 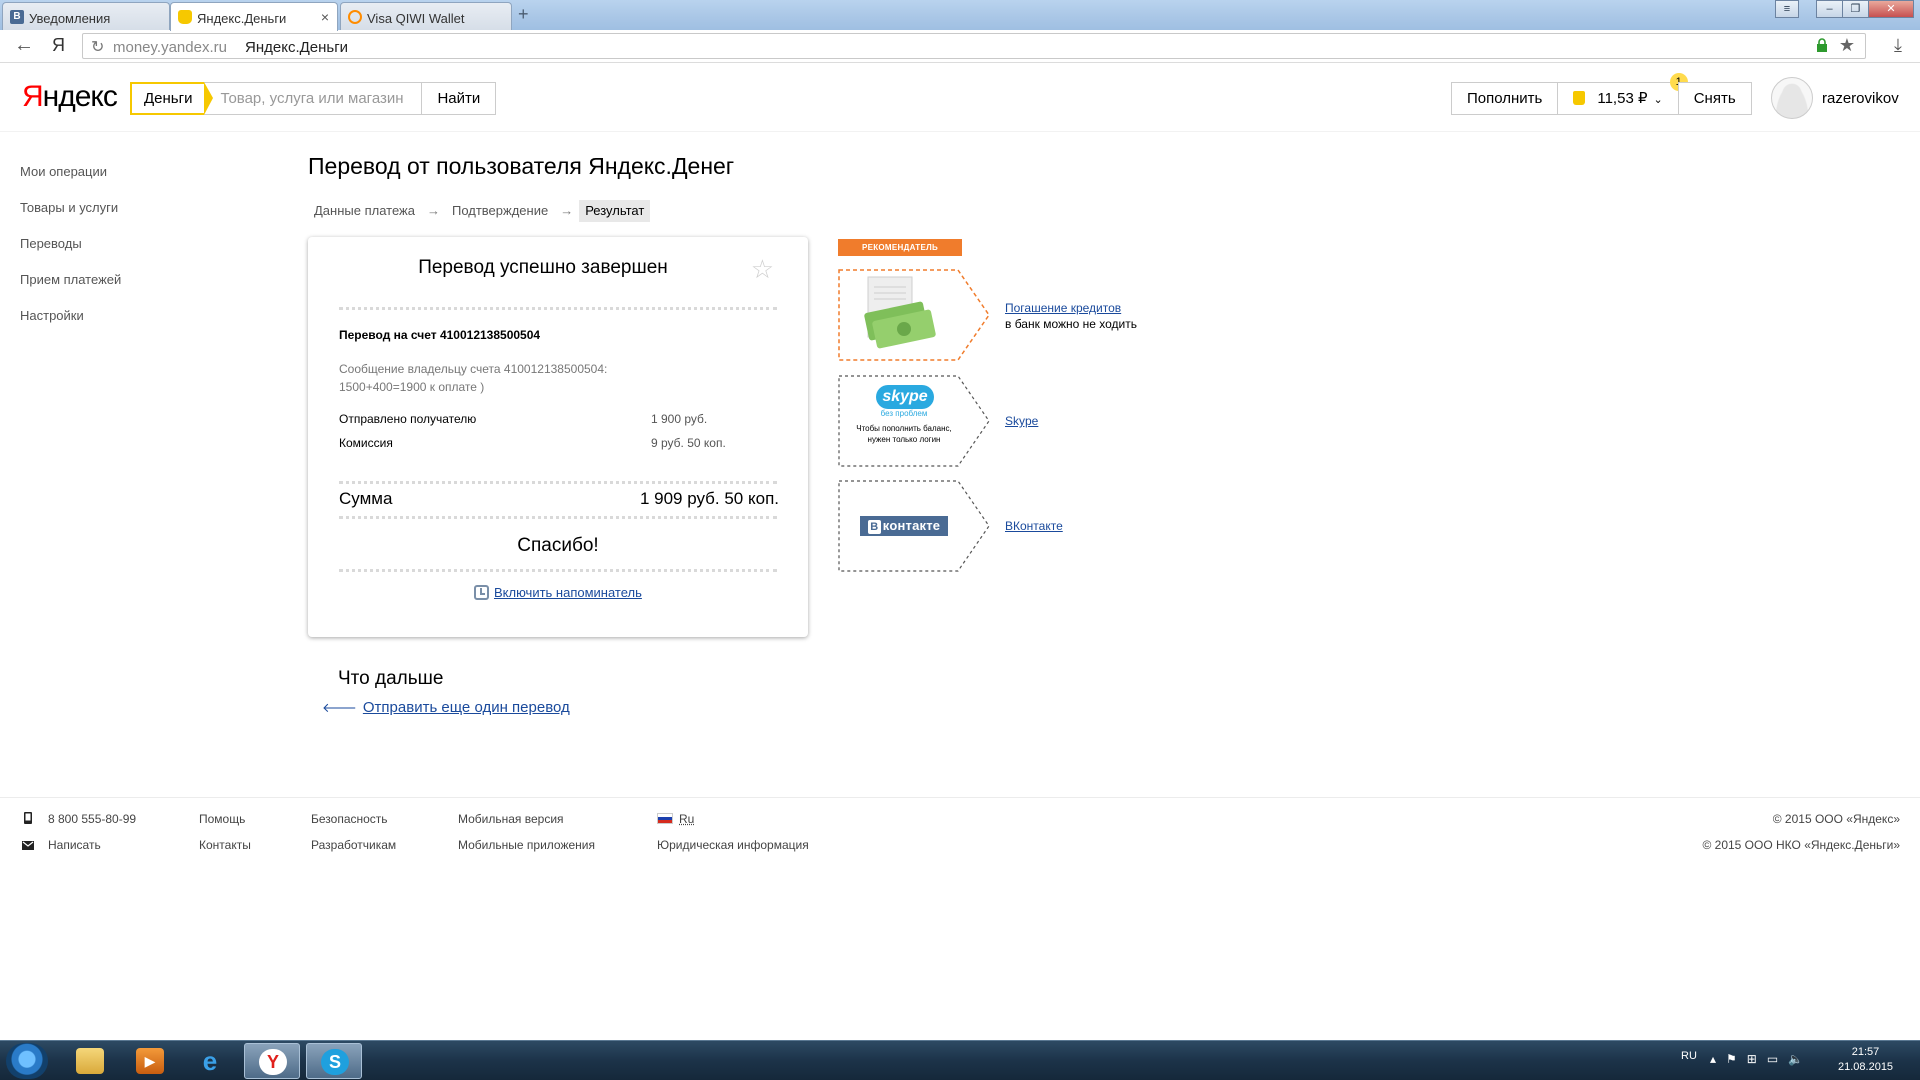 What do you see at coordinates (762, 269) in the screenshot?
I see `favorite-star-icon: ☆` at bounding box center [762, 269].